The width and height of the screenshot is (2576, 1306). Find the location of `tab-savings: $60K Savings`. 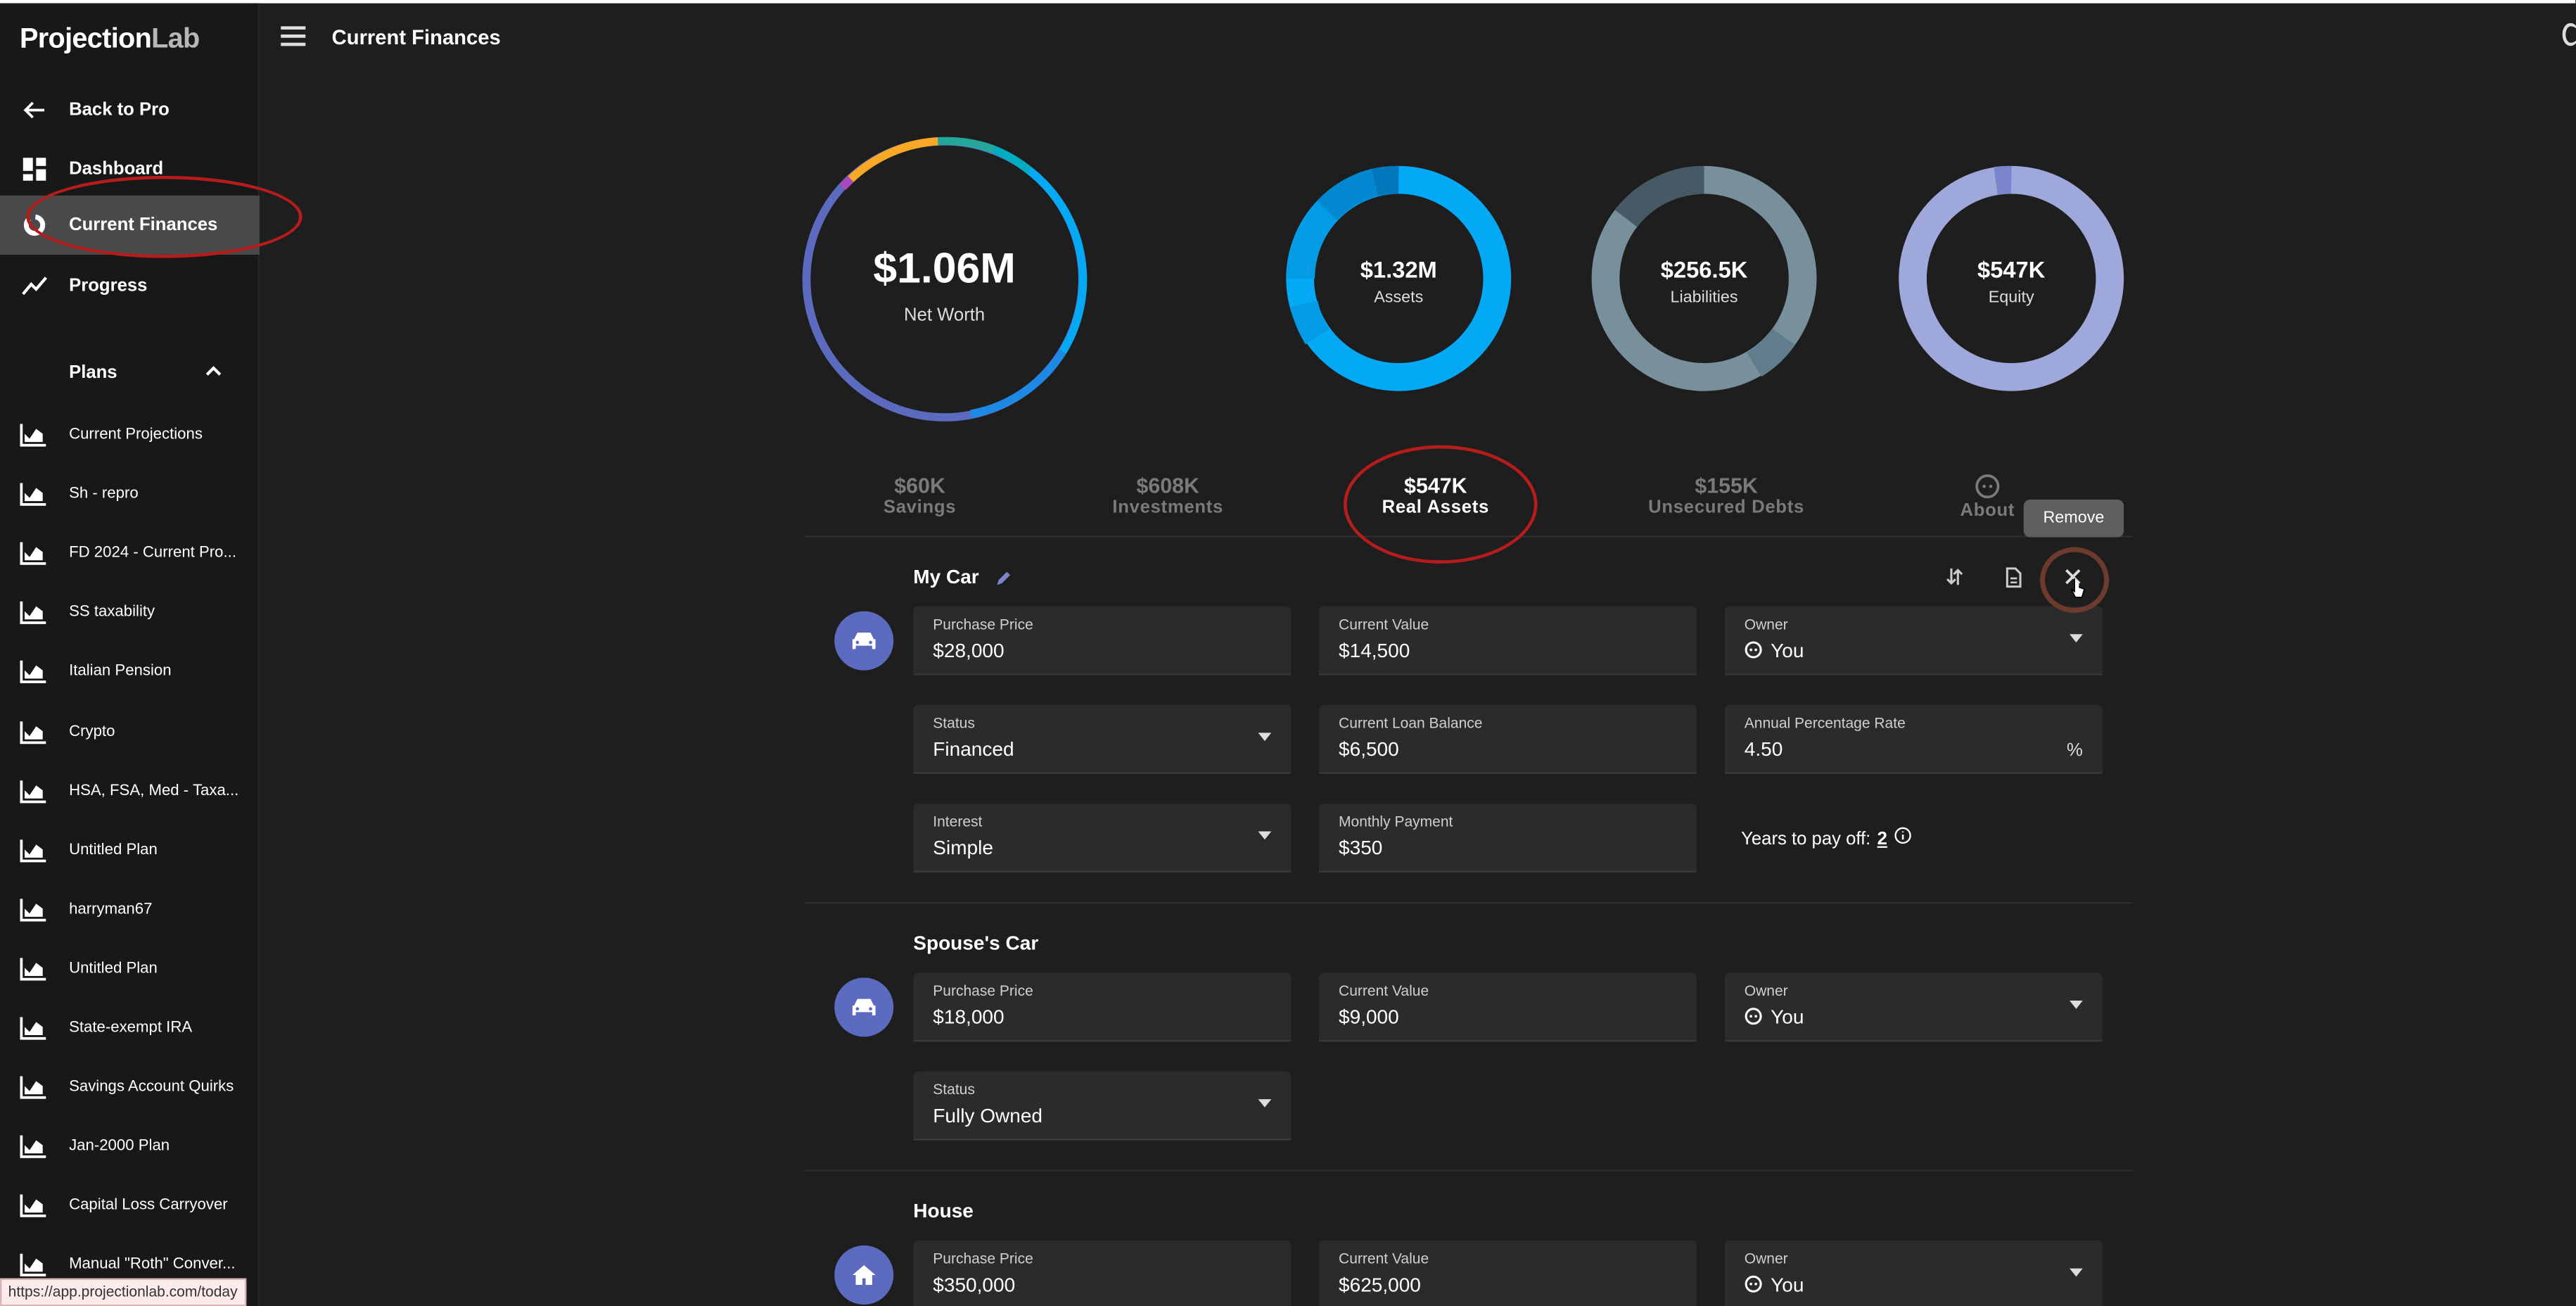

tab-savings: $60K Savings is located at coordinates (920, 495).